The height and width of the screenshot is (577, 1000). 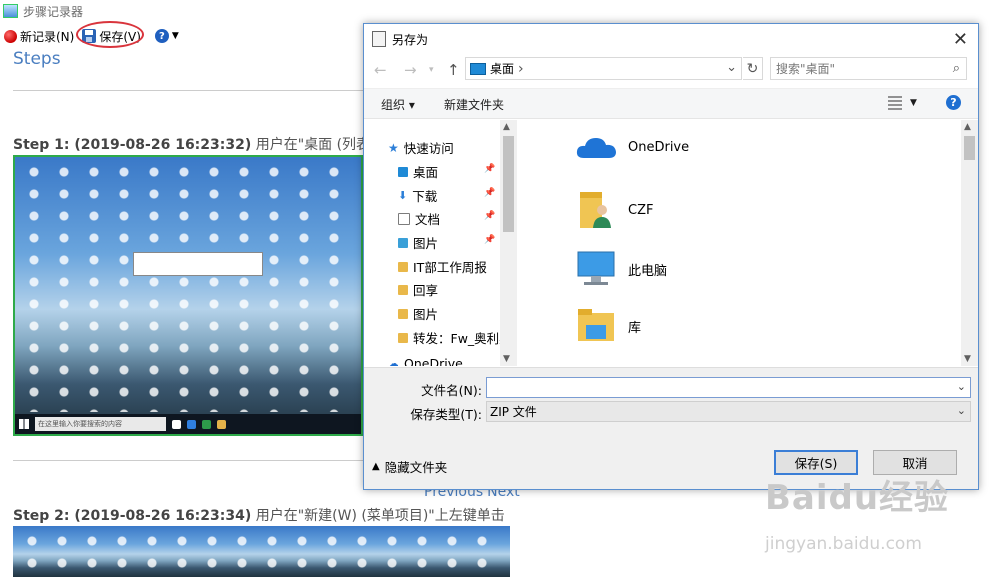 What do you see at coordinates (508, 243) in the screenshot?
I see `nav-scrollbar: ▲ ▼` at bounding box center [508, 243].